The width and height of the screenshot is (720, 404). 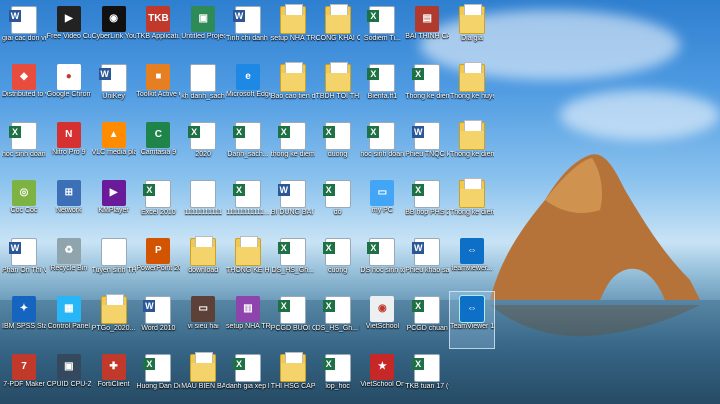 What do you see at coordinates (203, 204) in the screenshot?
I see `desktop-icon: 11111111111` at bounding box center [203, 204].